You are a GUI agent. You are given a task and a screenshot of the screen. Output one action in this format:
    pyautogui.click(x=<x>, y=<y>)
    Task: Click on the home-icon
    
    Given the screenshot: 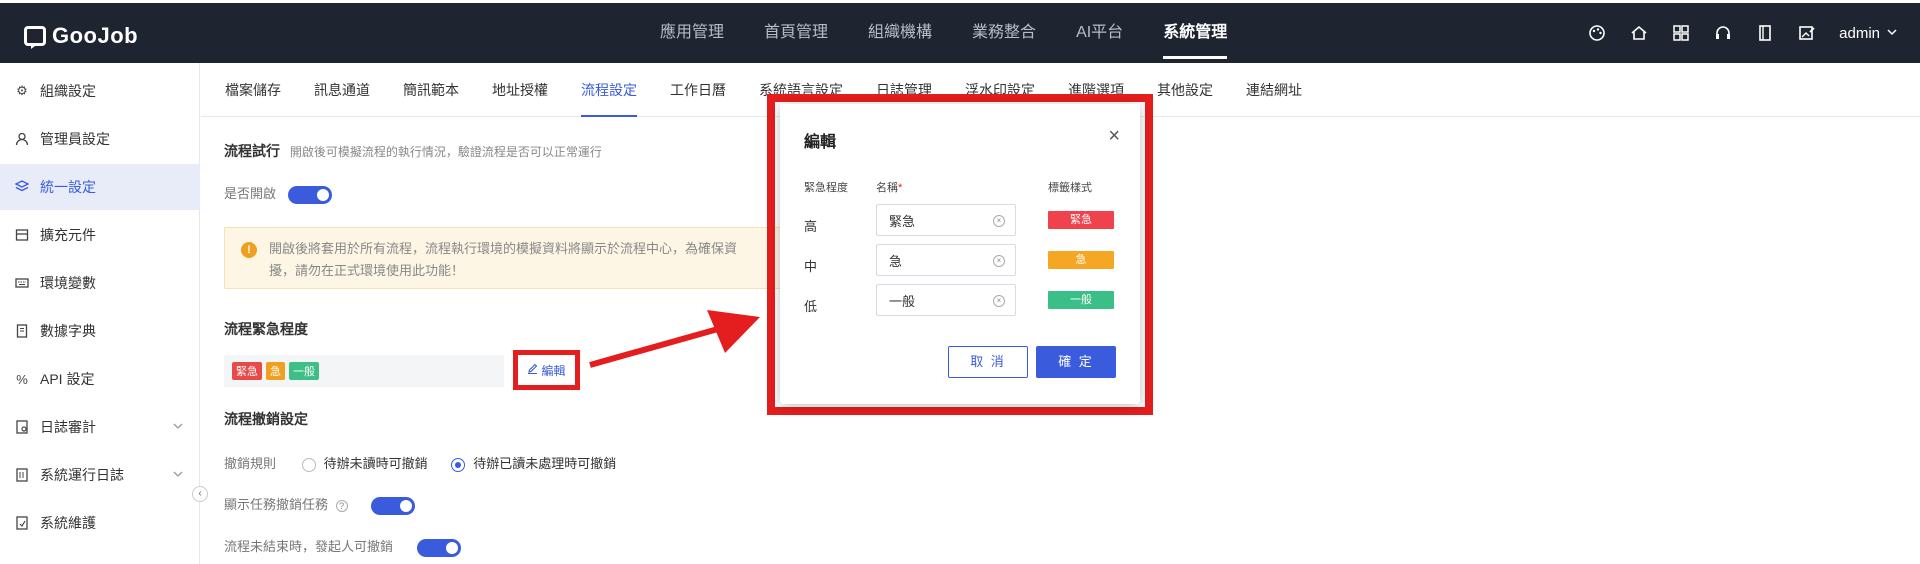 What is the action you would take?
    pyautogui.click(x=1639, y=33)
    